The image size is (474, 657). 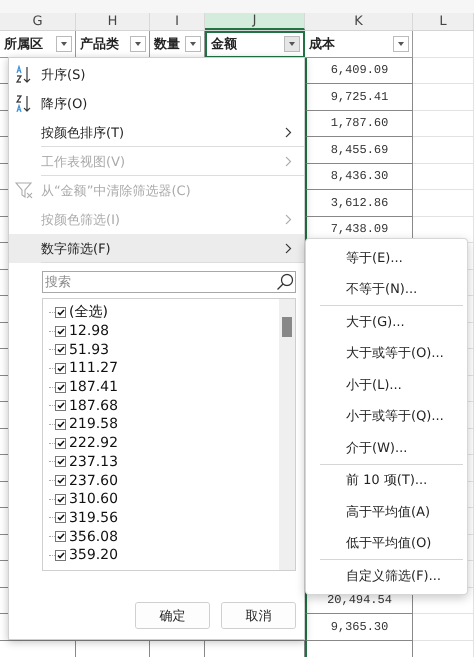 I want to click on column-header: J, so click(x=255, y=21).